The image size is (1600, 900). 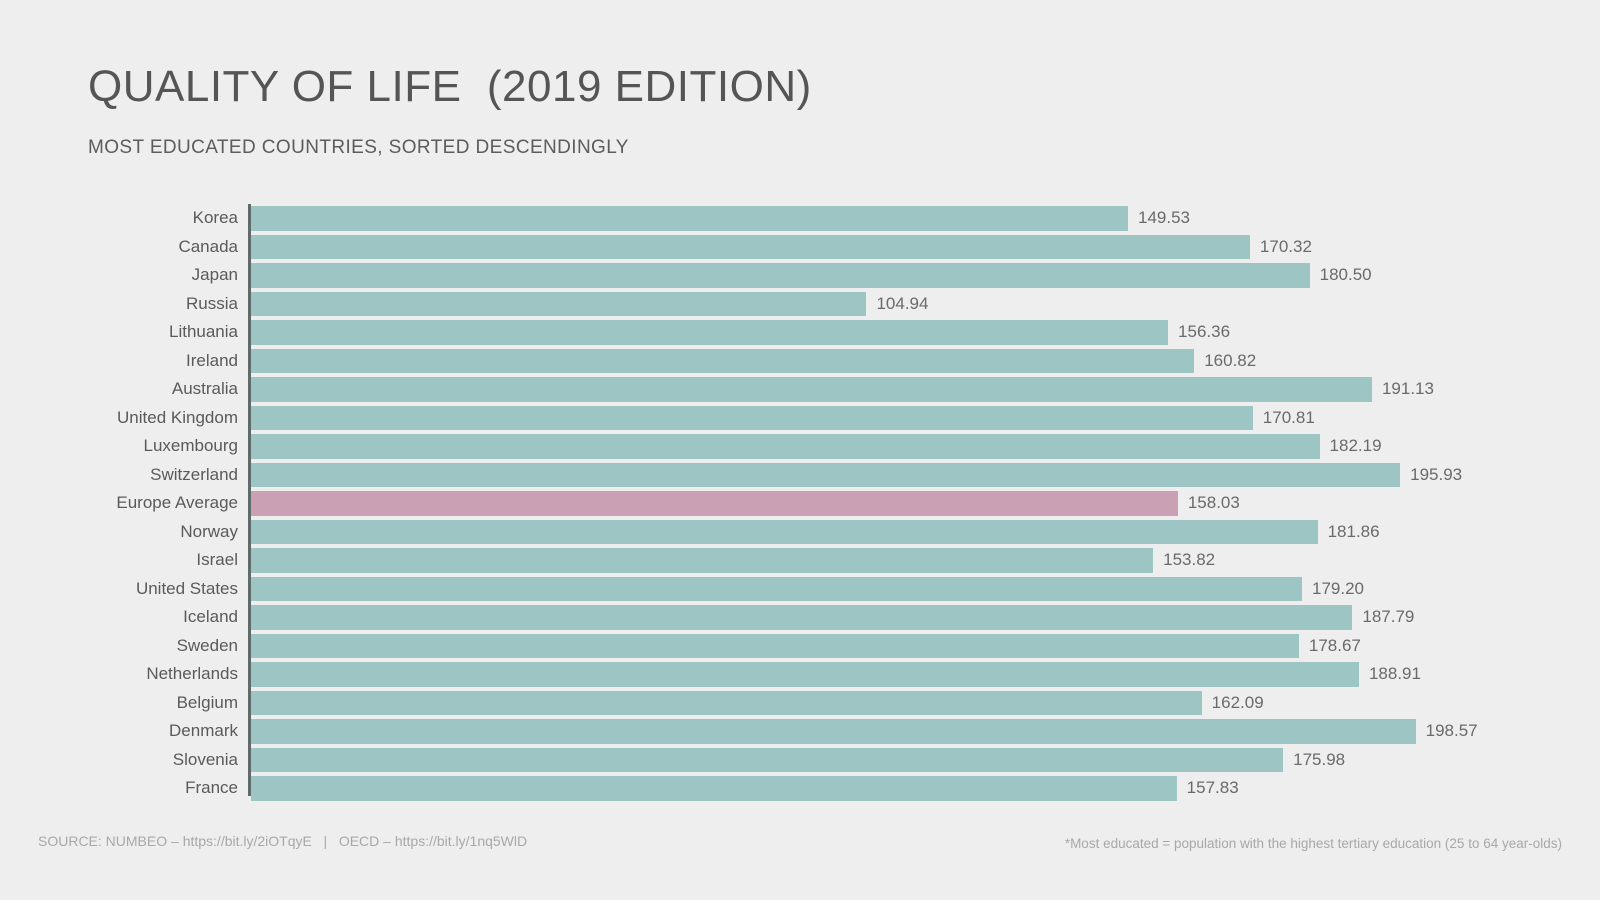 What do you see at coordinates (1451, 730) in the screenshot?
I see `bar-value-label: 198.57` at bounding box center [1451, 730].